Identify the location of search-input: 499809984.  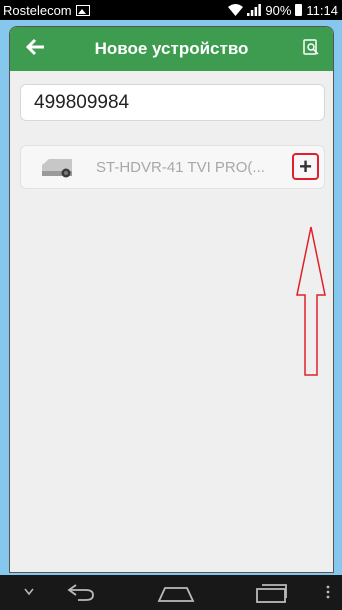
(172, 102).